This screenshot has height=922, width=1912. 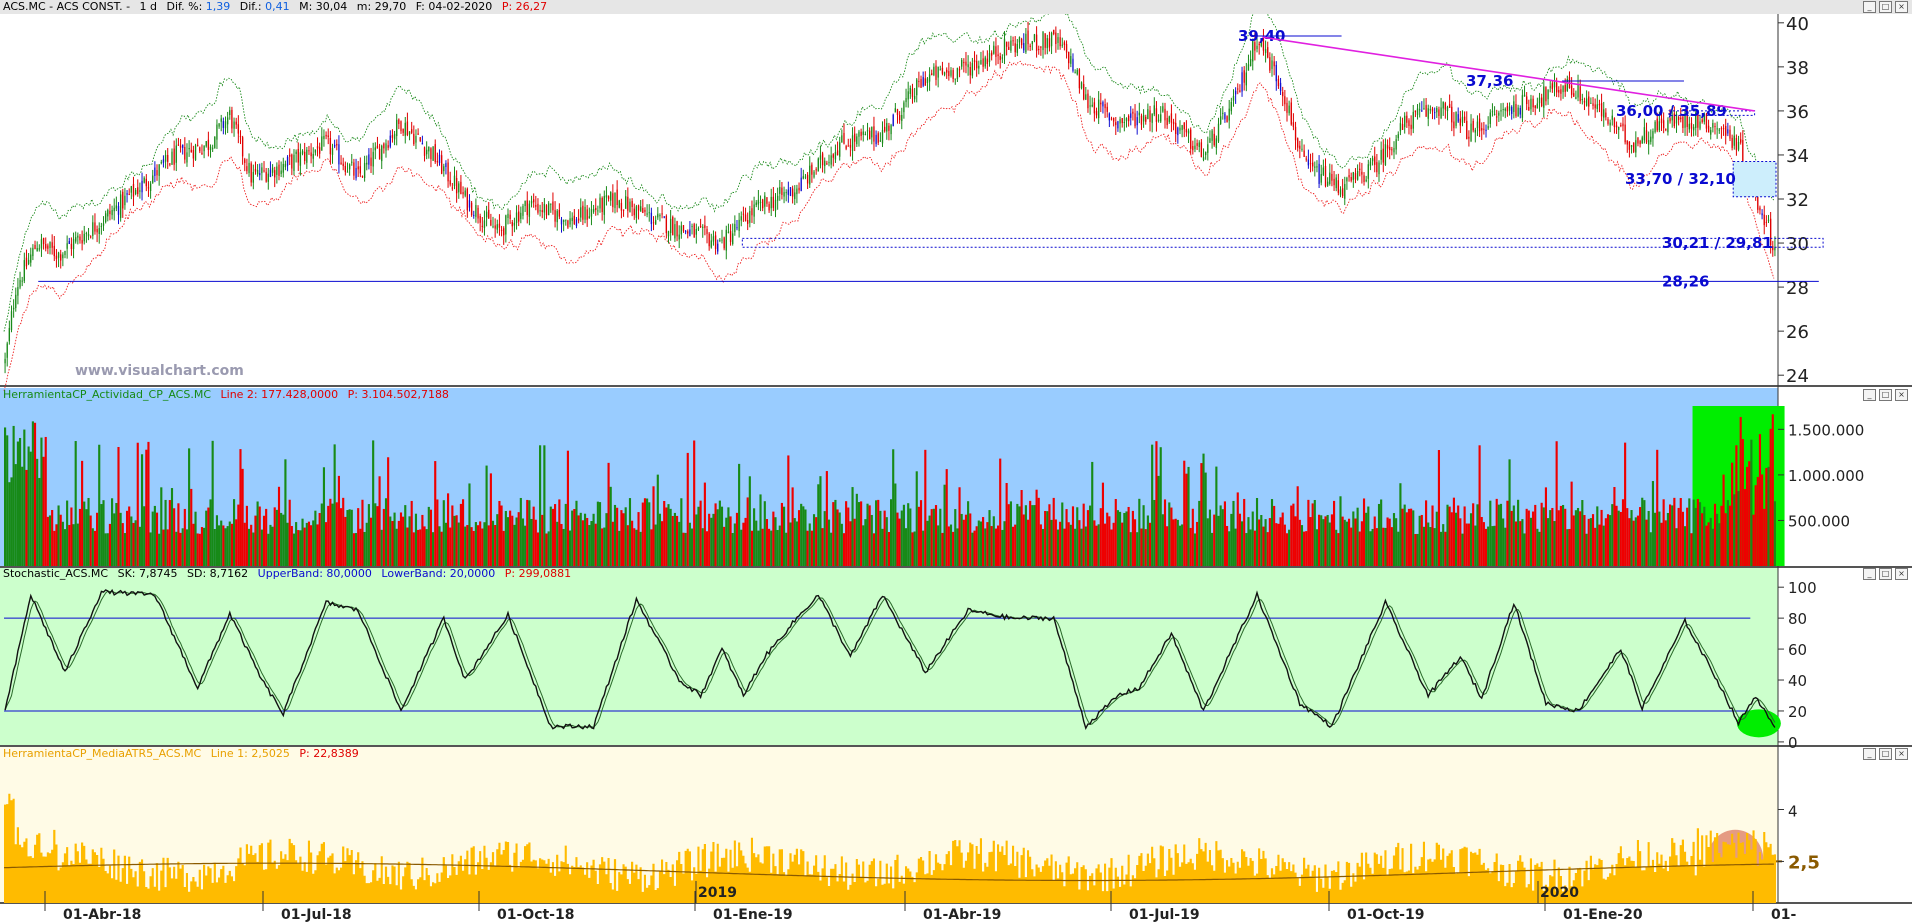 What do you see at coordinates (535, 914) in the screenshot?
I see `x-axis-label: 01-Oct-18` at bounding box center [535, 914].